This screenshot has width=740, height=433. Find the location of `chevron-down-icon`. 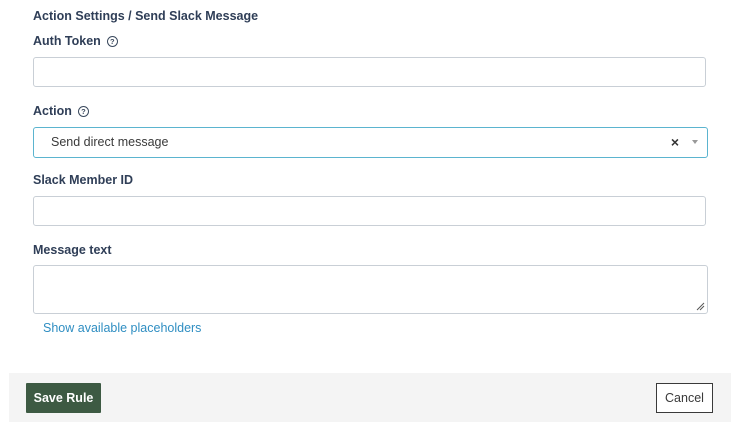

chevron-down-icon is located at coordinates (695, 142).